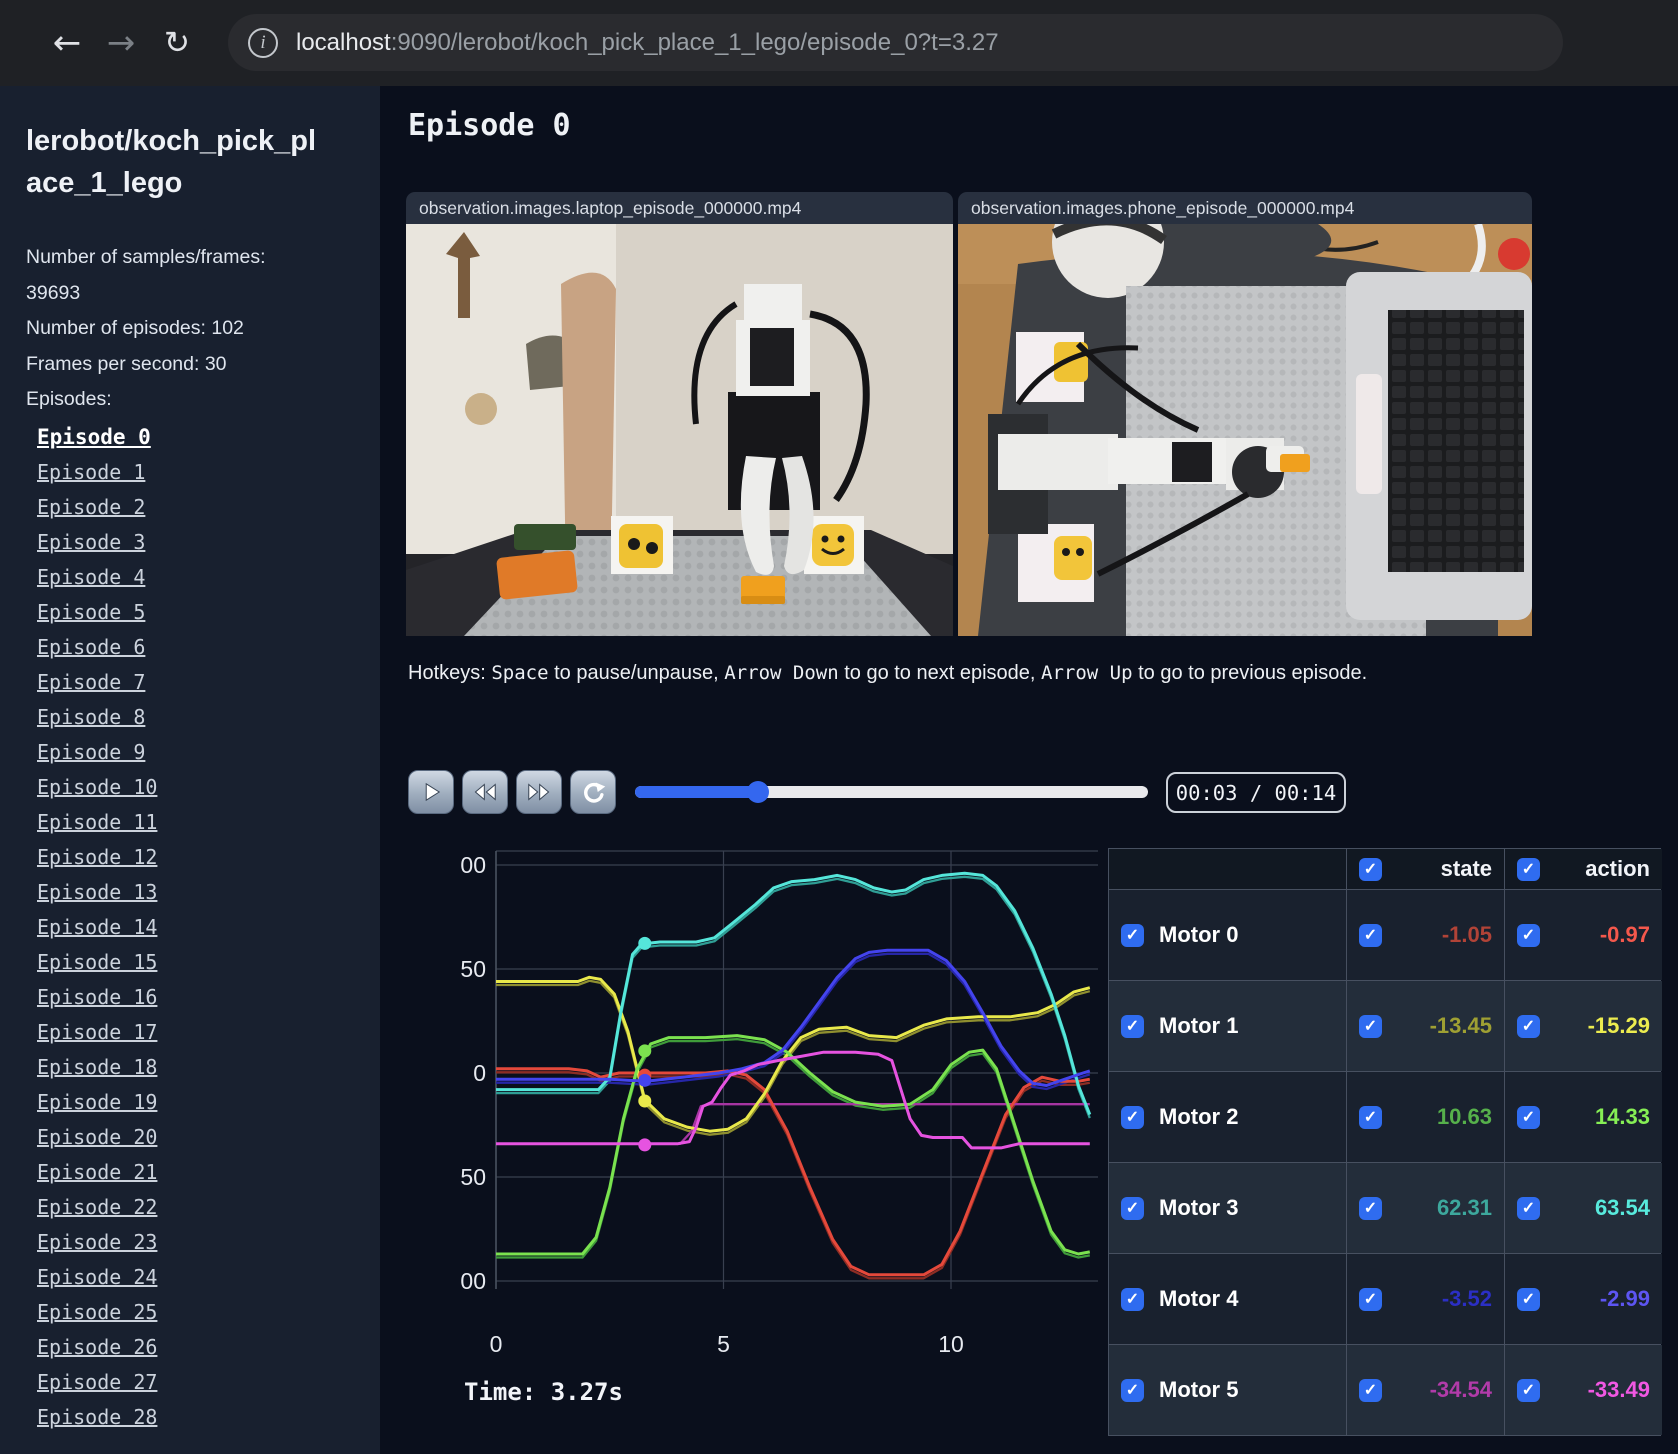 The image size is (1678, 1454). Describe the element at coordinates (91, 717) in the screenshot. I see `episode-link-8: Episode 8` at that location.